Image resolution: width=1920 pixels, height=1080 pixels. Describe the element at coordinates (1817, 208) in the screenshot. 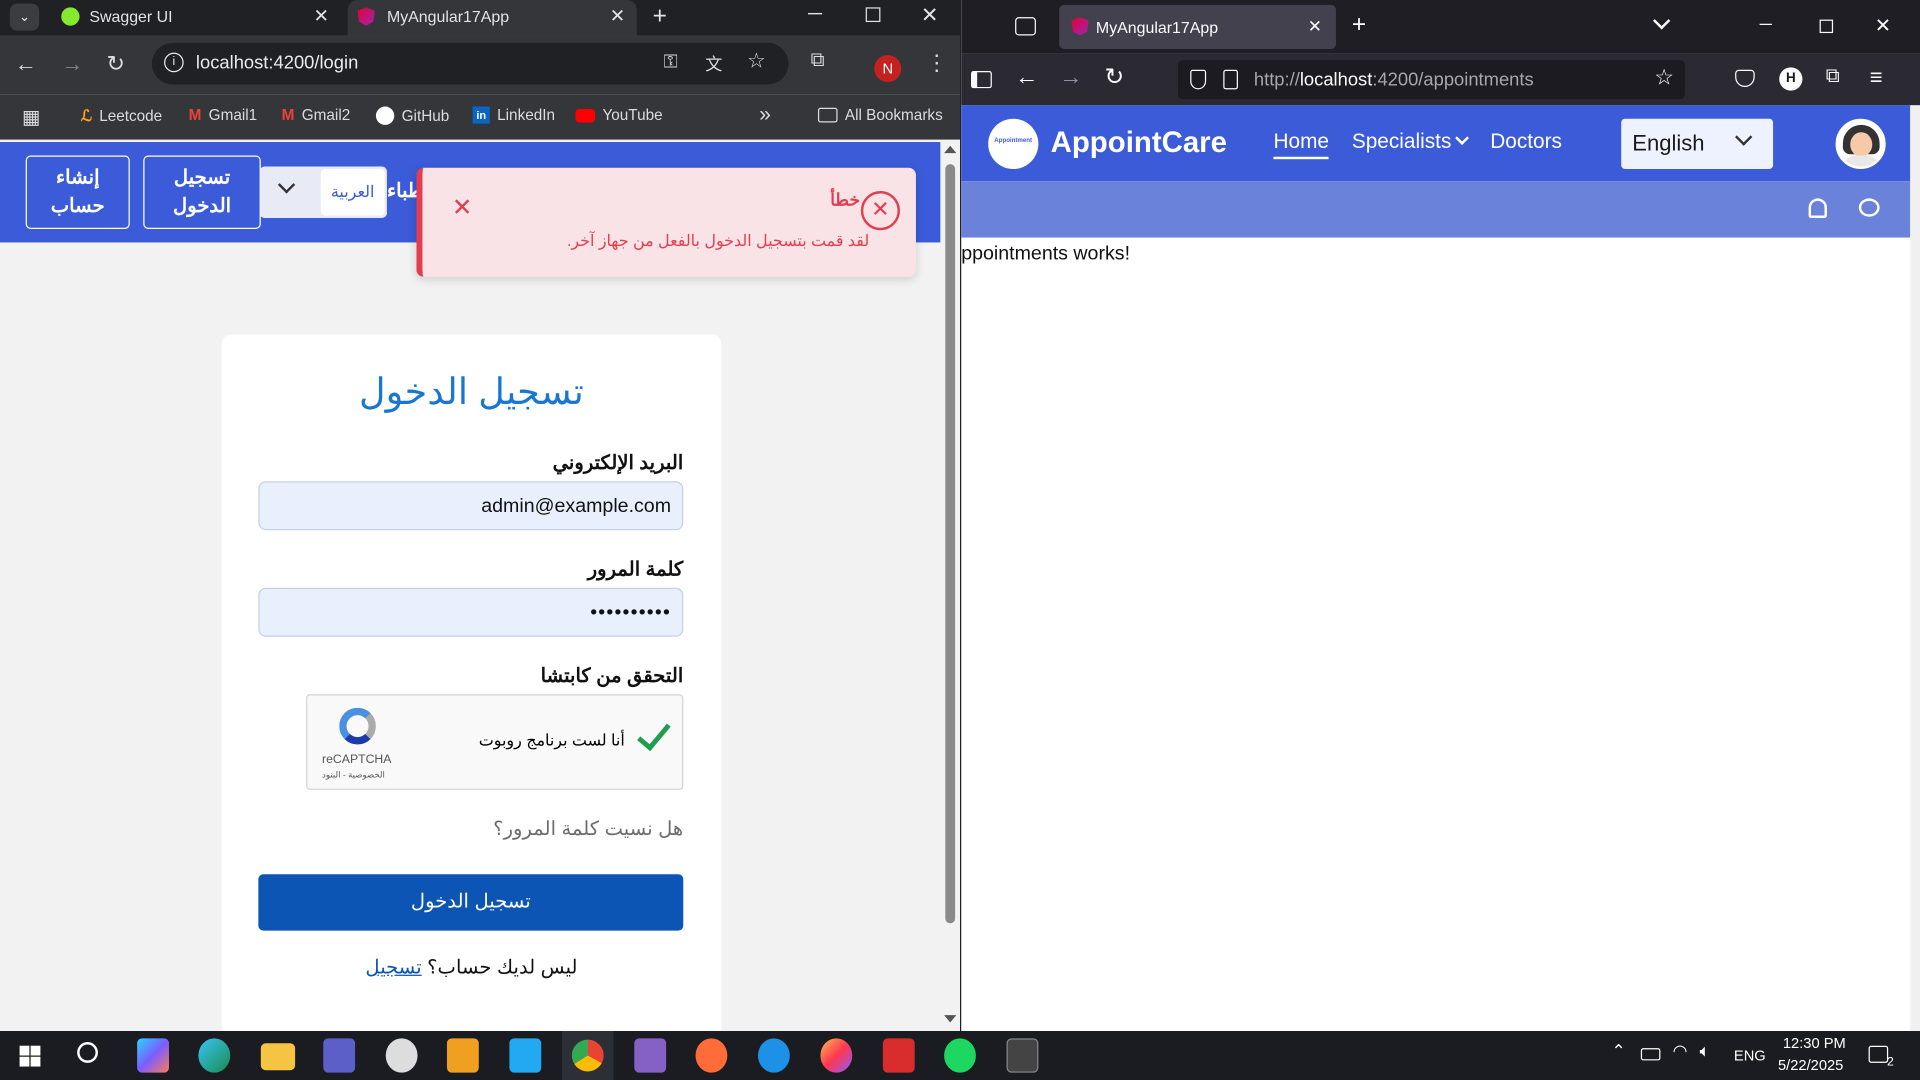

I see `bell-icon` at that location.